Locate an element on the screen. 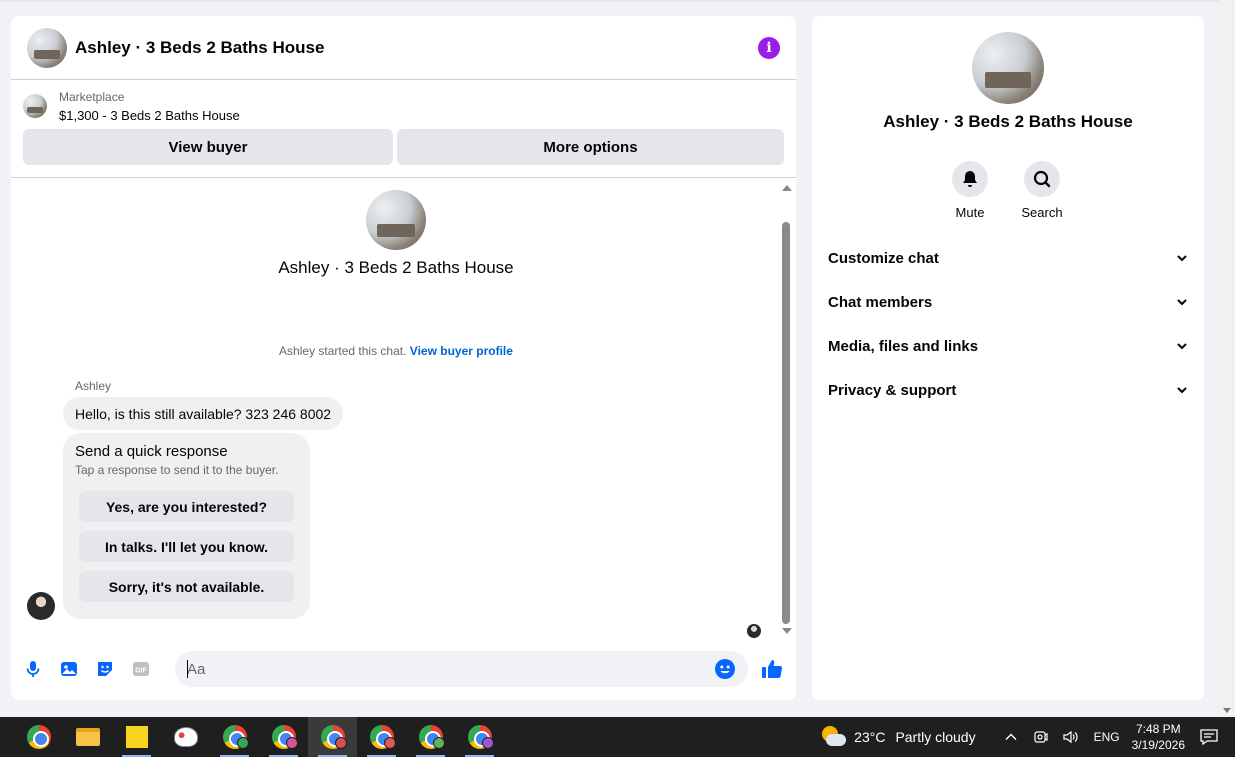 The width and height of the screenshot is (1235, 757). bell-icon is located at coordinates (970, 179).